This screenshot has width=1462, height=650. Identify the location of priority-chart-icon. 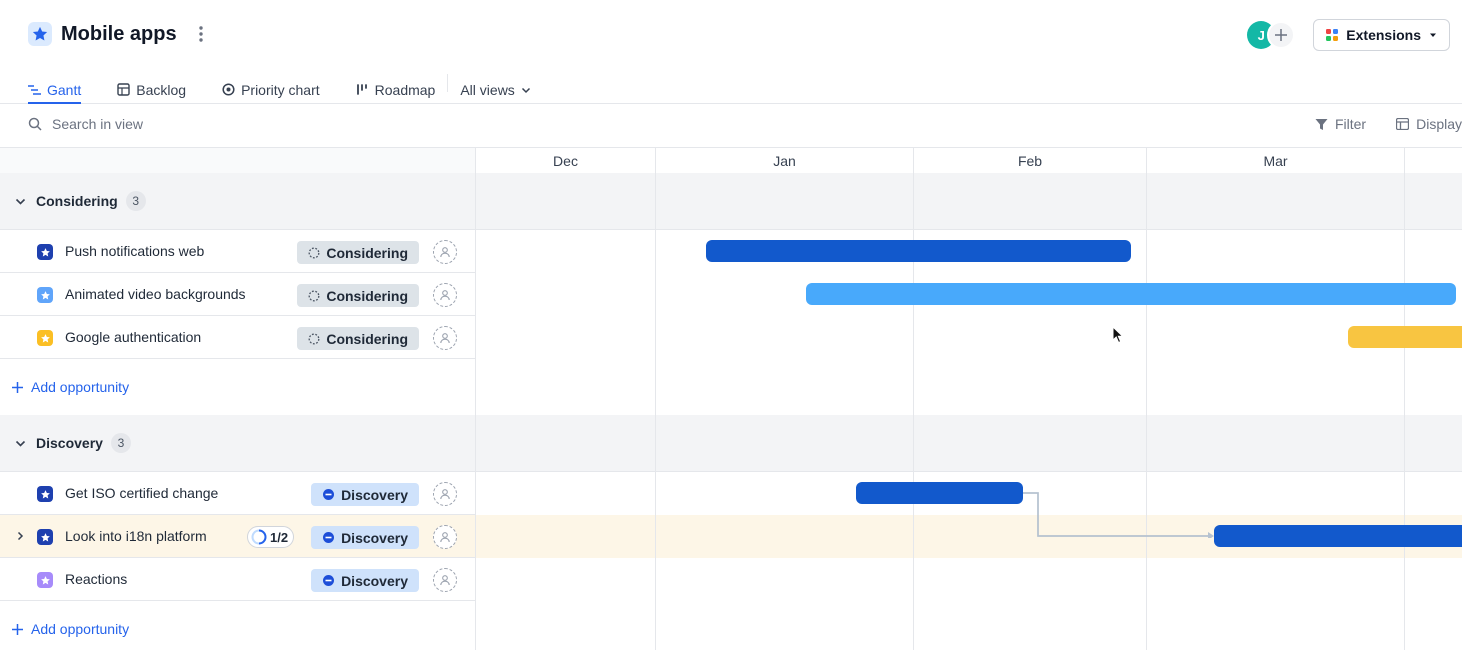
(228, 89).